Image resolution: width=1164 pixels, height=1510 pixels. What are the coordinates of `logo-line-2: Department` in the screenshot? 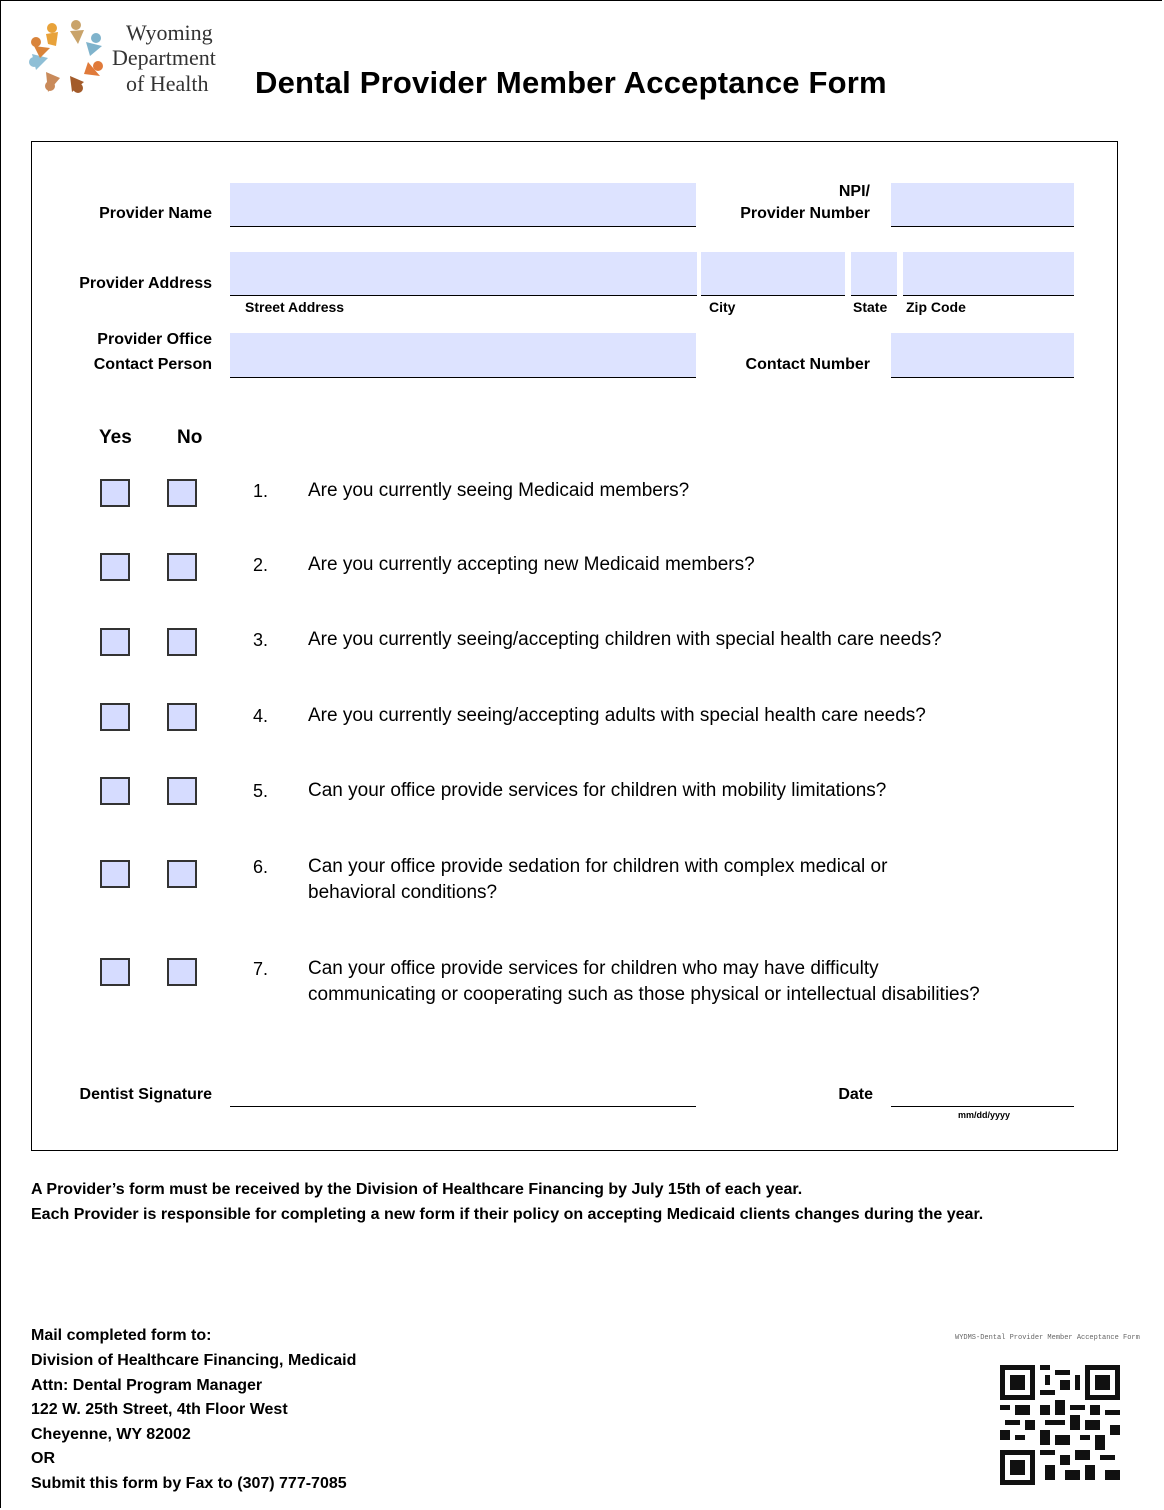 It's located at (164, 57).